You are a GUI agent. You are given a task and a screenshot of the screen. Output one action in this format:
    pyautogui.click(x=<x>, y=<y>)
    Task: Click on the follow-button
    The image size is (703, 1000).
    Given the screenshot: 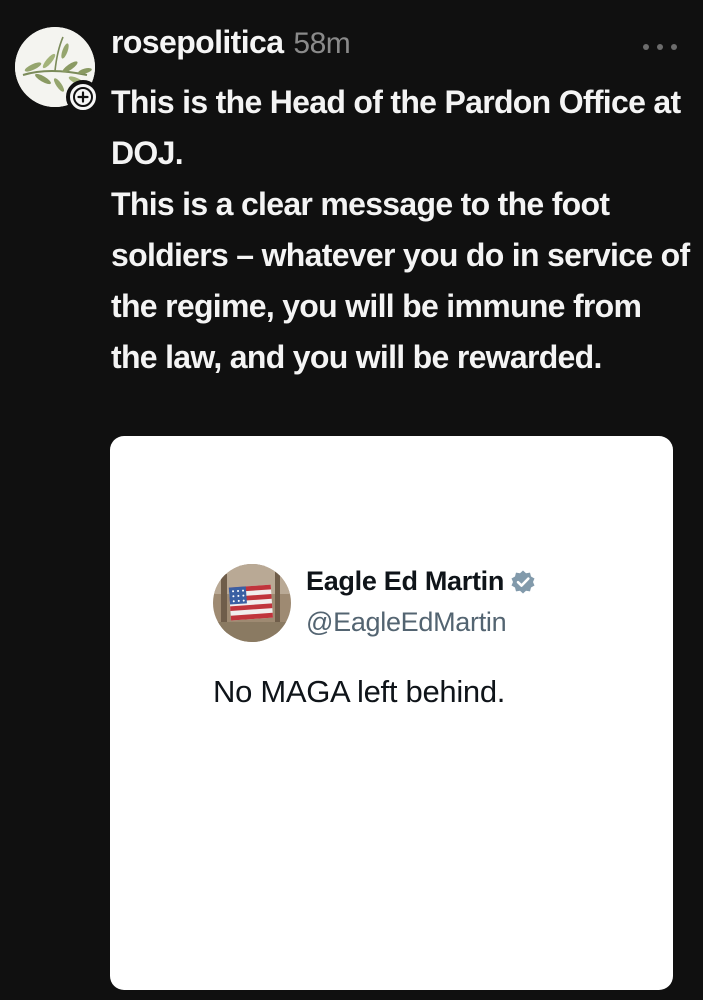 What is the action you would take?
    pyautogui.click(x=83, y=97)
    